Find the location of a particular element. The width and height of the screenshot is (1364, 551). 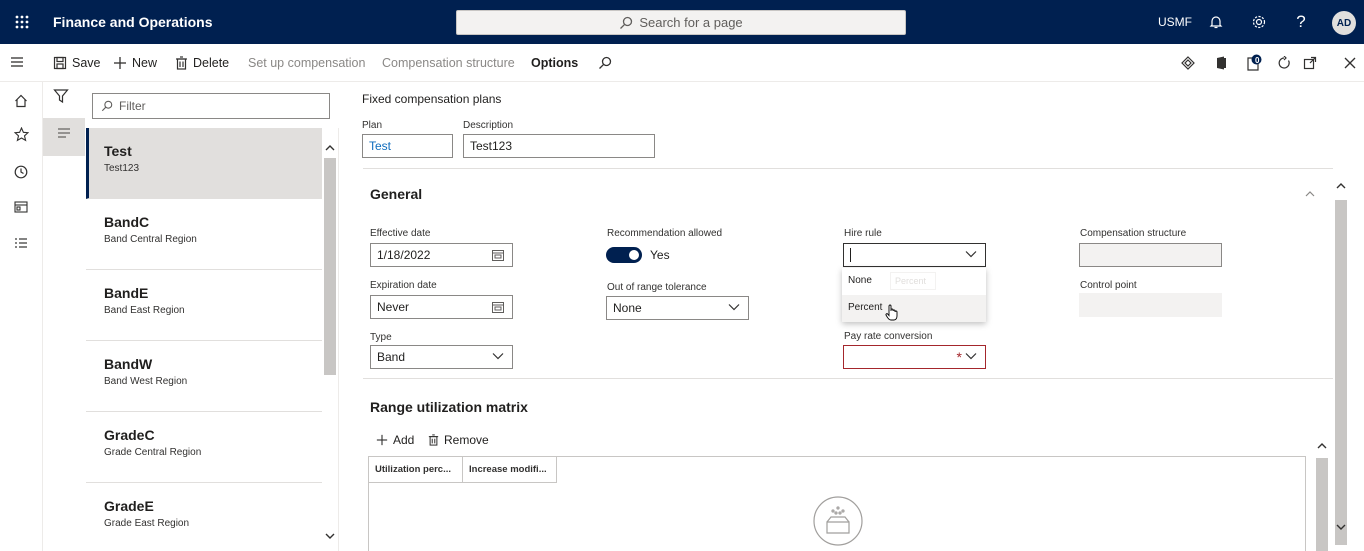

refresh-icon is located at coordinates (1284, 63).